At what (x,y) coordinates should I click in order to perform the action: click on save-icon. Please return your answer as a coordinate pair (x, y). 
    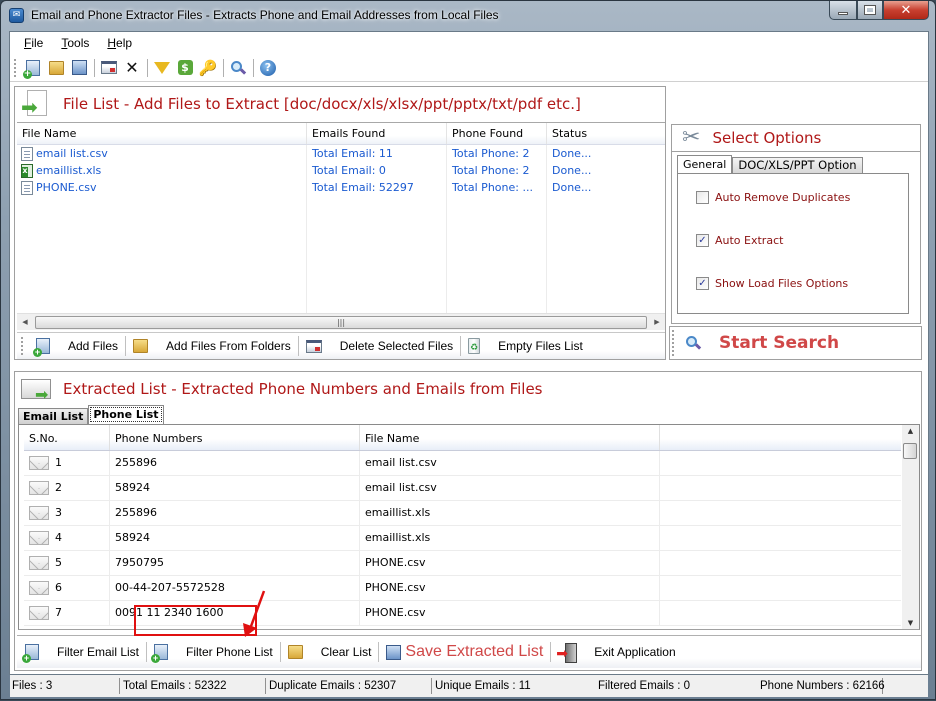
    Looking at the image, I should click on (394, 652).